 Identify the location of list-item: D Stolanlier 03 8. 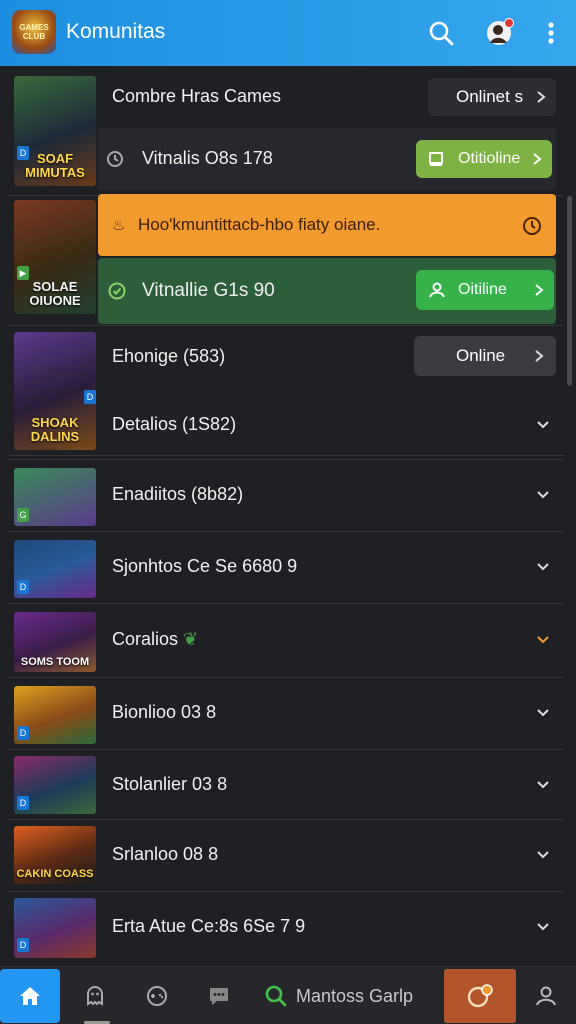
(286, 785).